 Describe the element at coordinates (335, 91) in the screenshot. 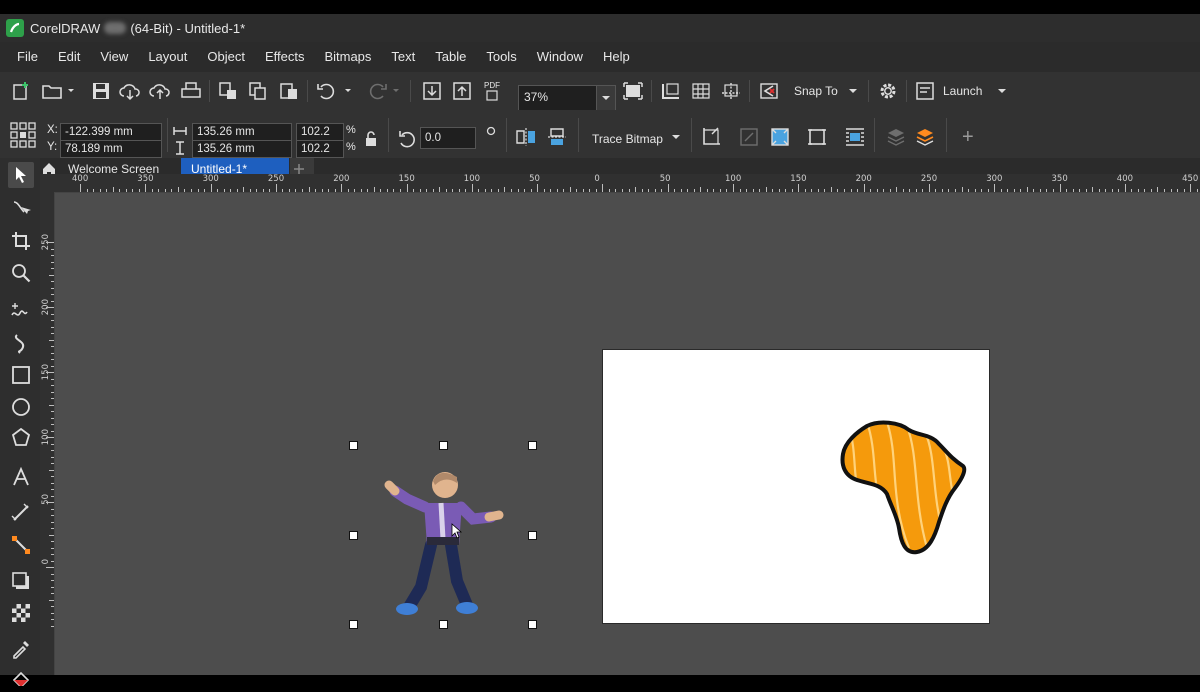

I see `undo-icon` at that location.